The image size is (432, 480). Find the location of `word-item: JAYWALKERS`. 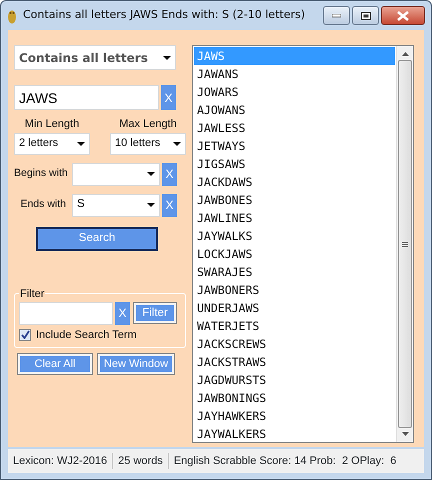

word-item: JAYWALKERS is located at coordinates (294, 434).